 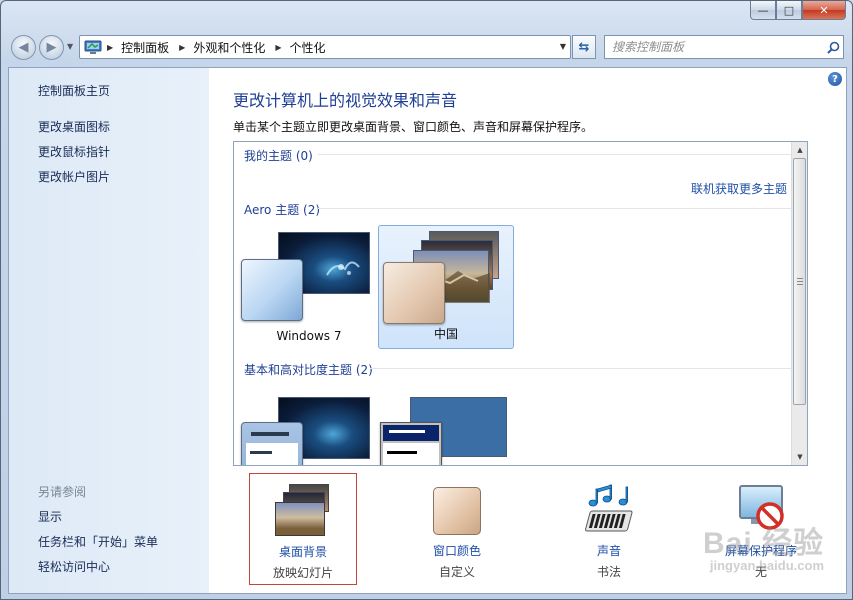 What do you see at coordinates (74, 126) in the screenshot?
I see `sidebar-change-desktop-icons: 更改桌面图标` at bounding box center [74, 126].